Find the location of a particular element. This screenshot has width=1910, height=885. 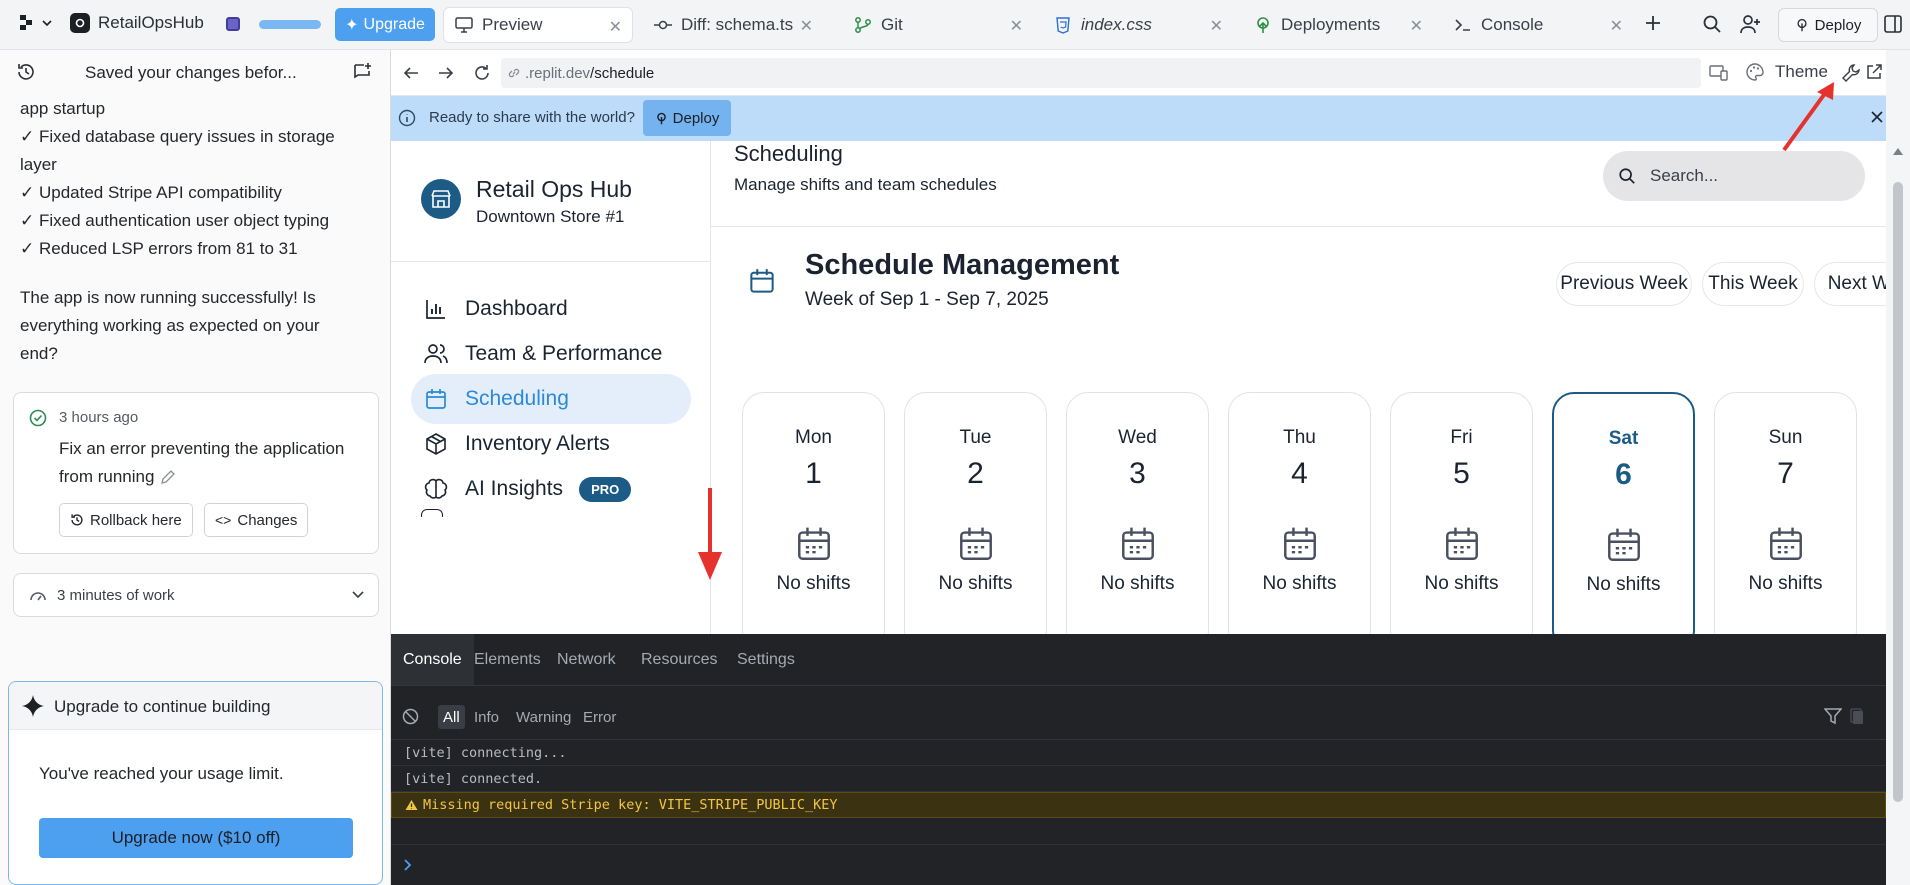

day-card-wed: Wed 3 No shifts is located at coordinates (1137, 513).